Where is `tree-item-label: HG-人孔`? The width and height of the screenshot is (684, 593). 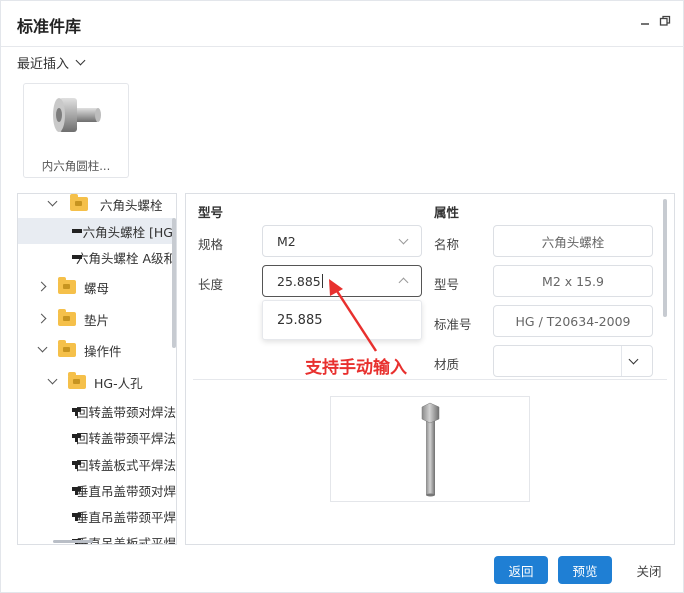 tree-item-label: HG-人孔 is located at coordinates (118, 383).